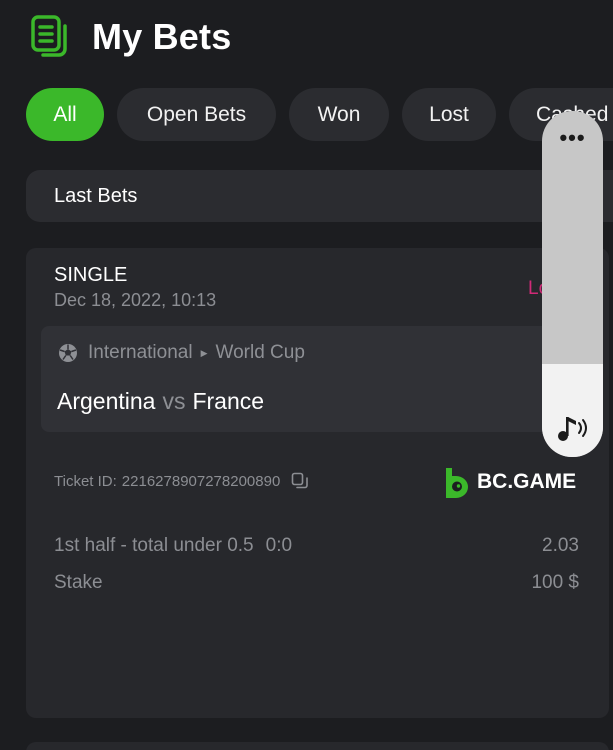 This screenshot has width=613, height=750. What do you see at coordinates (527, 481) in the screenshot?
I see `brand-name: BC.GAME` at bounding box center [527, 481].